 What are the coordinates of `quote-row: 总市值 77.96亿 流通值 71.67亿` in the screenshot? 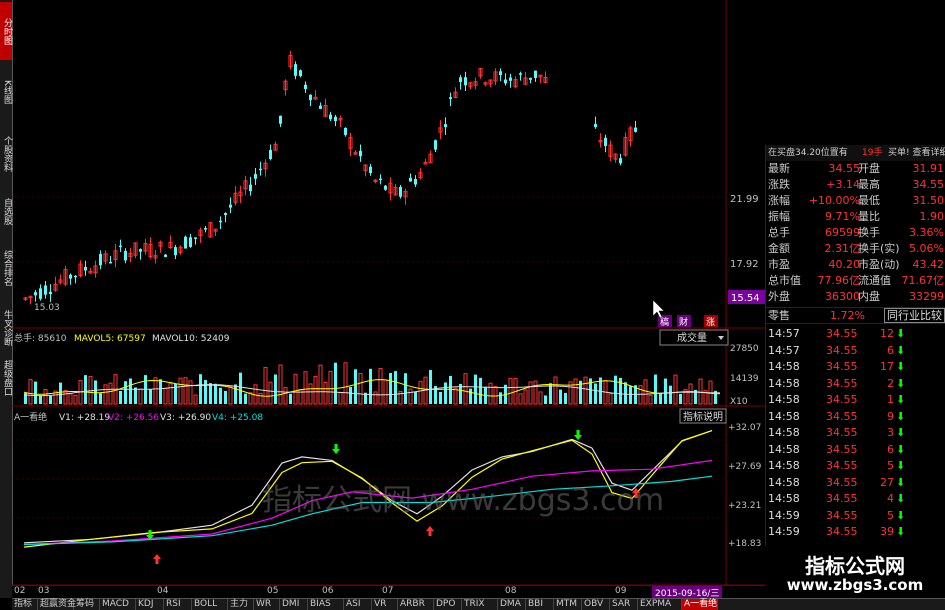 It's located at (855, 281).